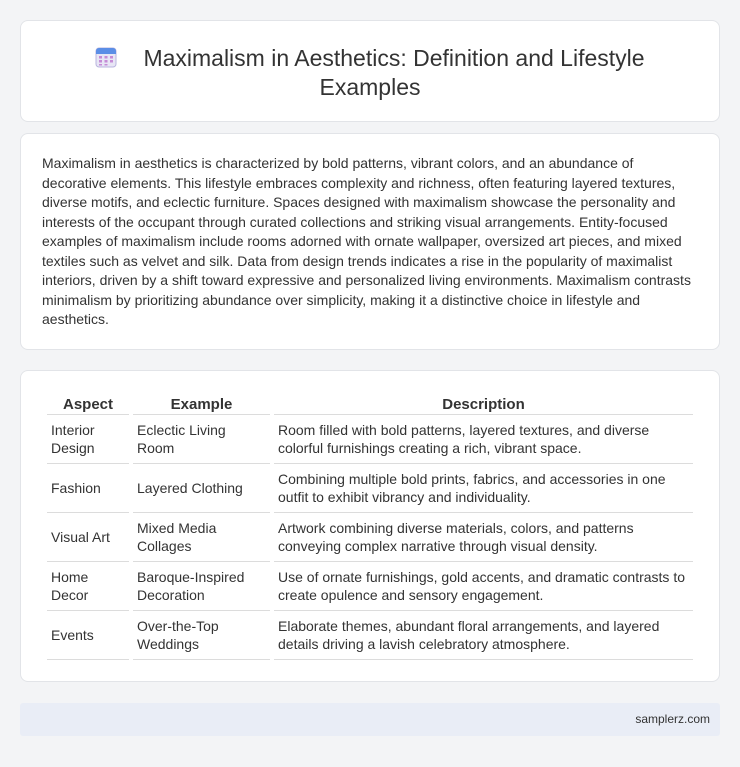  Describe the element at coordinates (370, 719) in the screenshot. I see `footer: samplerz.com` at that location.